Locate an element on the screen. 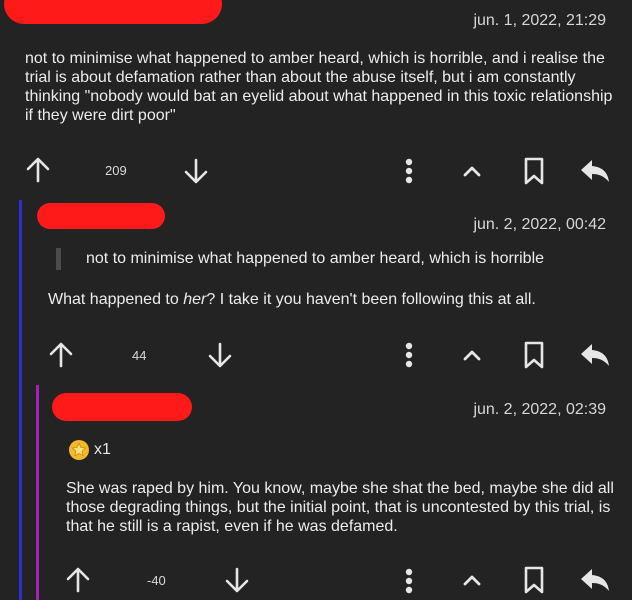 The width and height of the screenshot is (632, 600). award-star-icon is located at coordinates (79, 450).